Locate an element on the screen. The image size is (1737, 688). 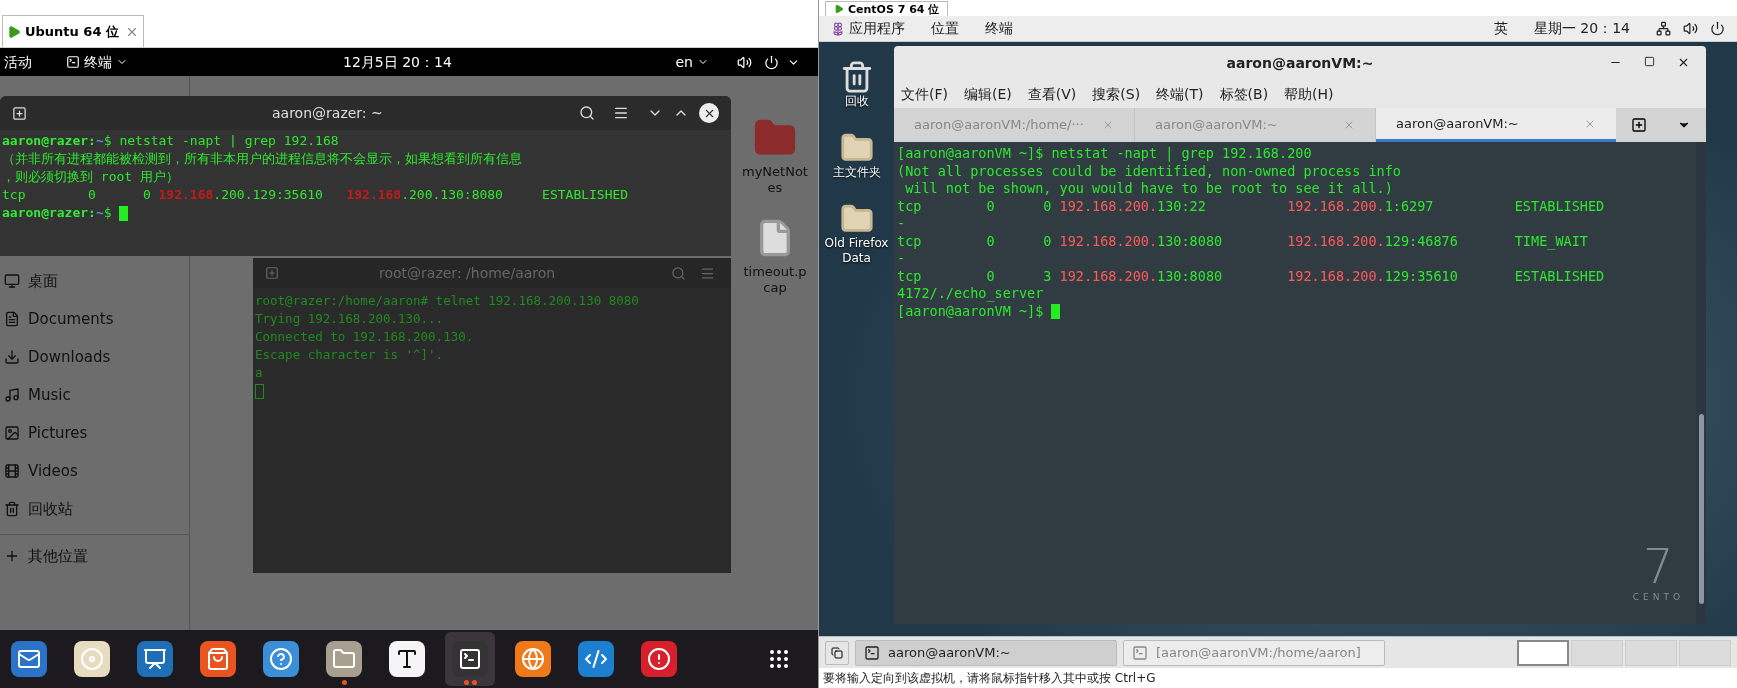
logo-number: 7 is located at coordinates (1658, 565).